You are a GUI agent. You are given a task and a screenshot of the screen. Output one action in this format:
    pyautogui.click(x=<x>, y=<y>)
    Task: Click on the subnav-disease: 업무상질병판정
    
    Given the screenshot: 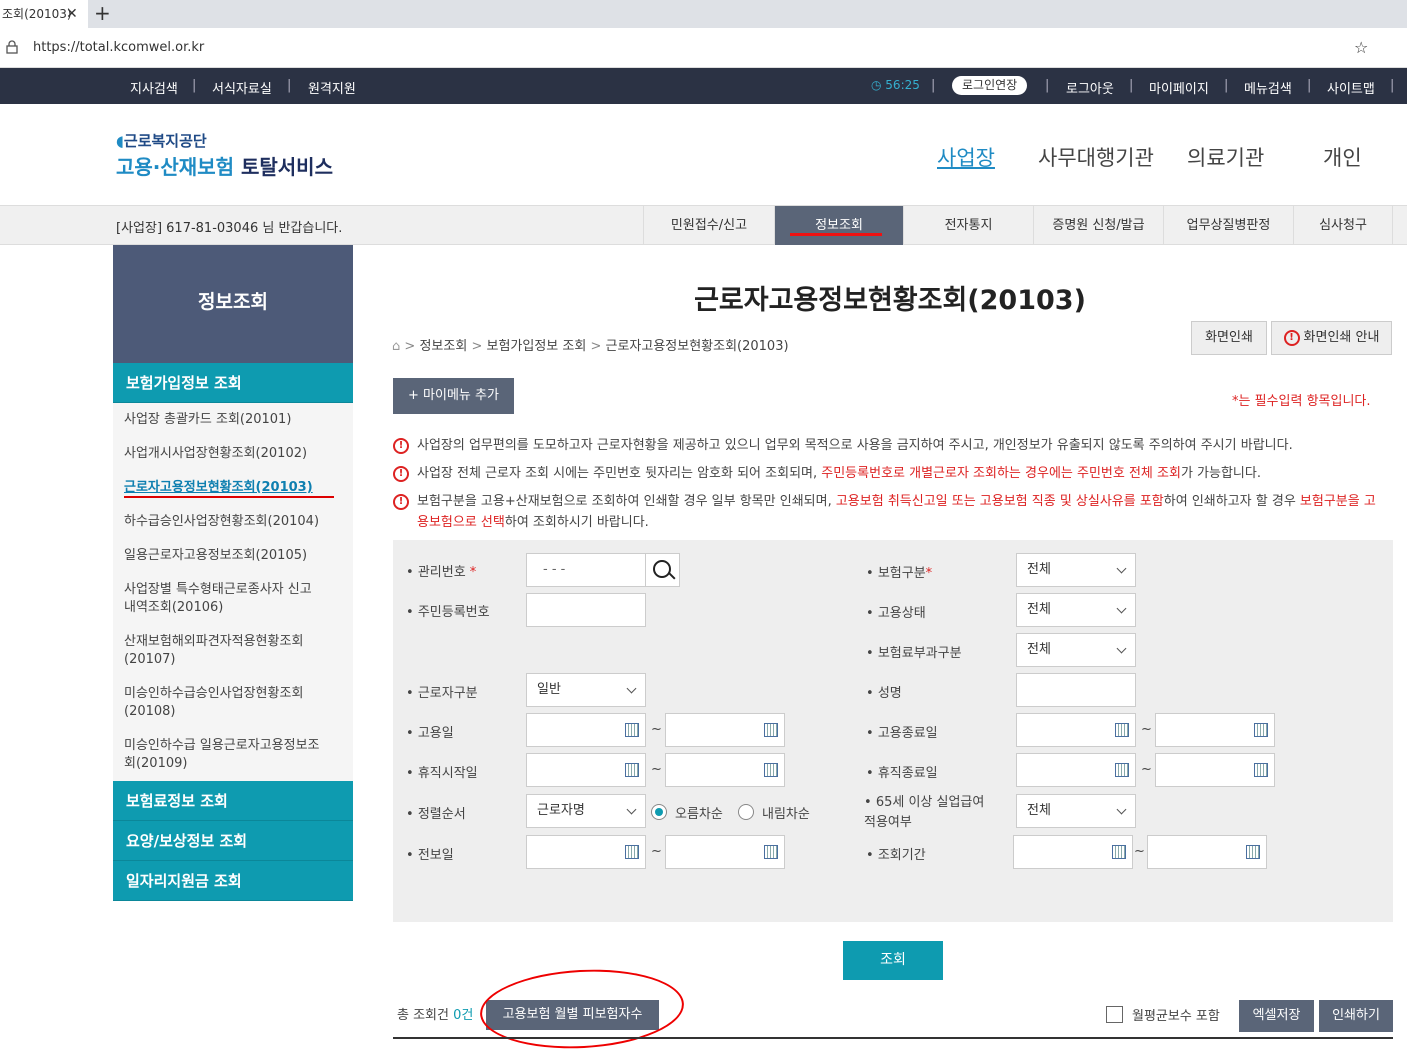 What is the action you would take?
    pyautogui.click(x=1228, y=225)
    